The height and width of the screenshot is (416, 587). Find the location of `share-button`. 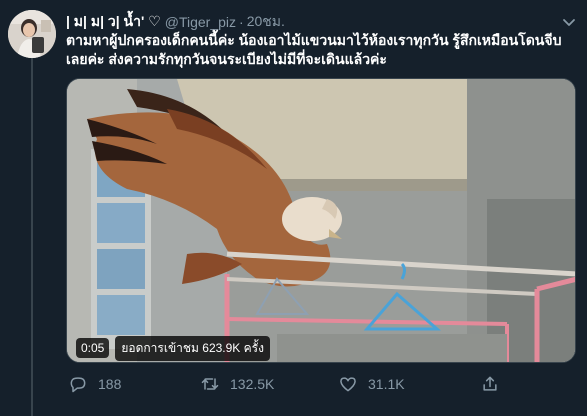

share-button is located at coordinates (495, 384).